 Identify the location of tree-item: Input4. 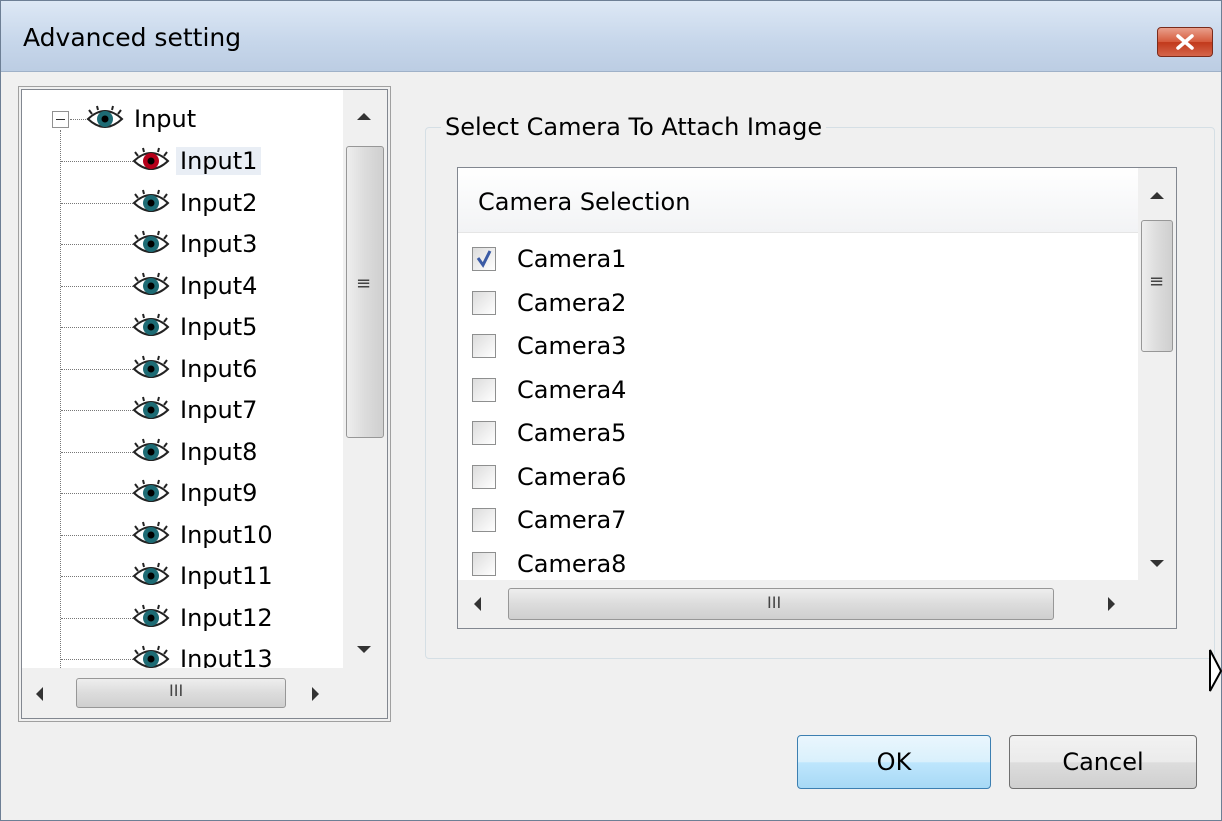
(196, 286).